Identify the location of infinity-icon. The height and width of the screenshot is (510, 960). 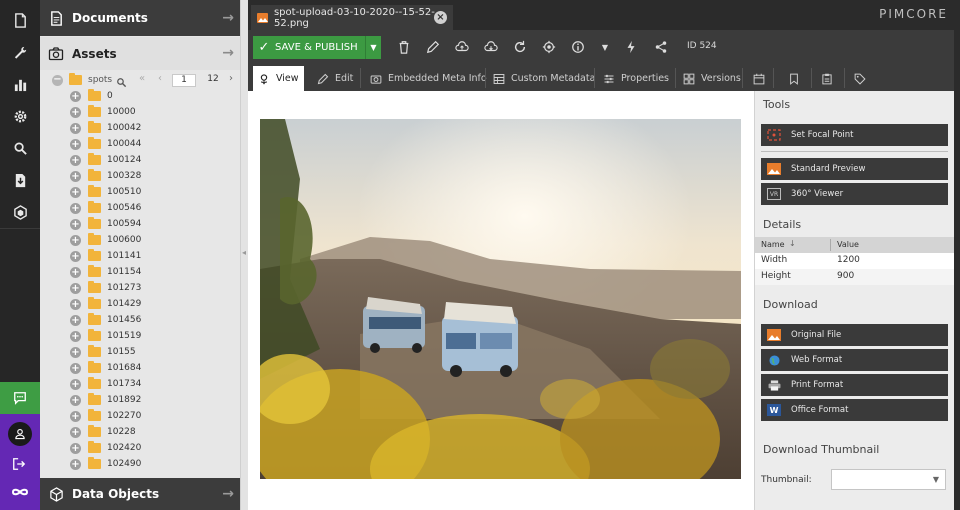
(20, 494).